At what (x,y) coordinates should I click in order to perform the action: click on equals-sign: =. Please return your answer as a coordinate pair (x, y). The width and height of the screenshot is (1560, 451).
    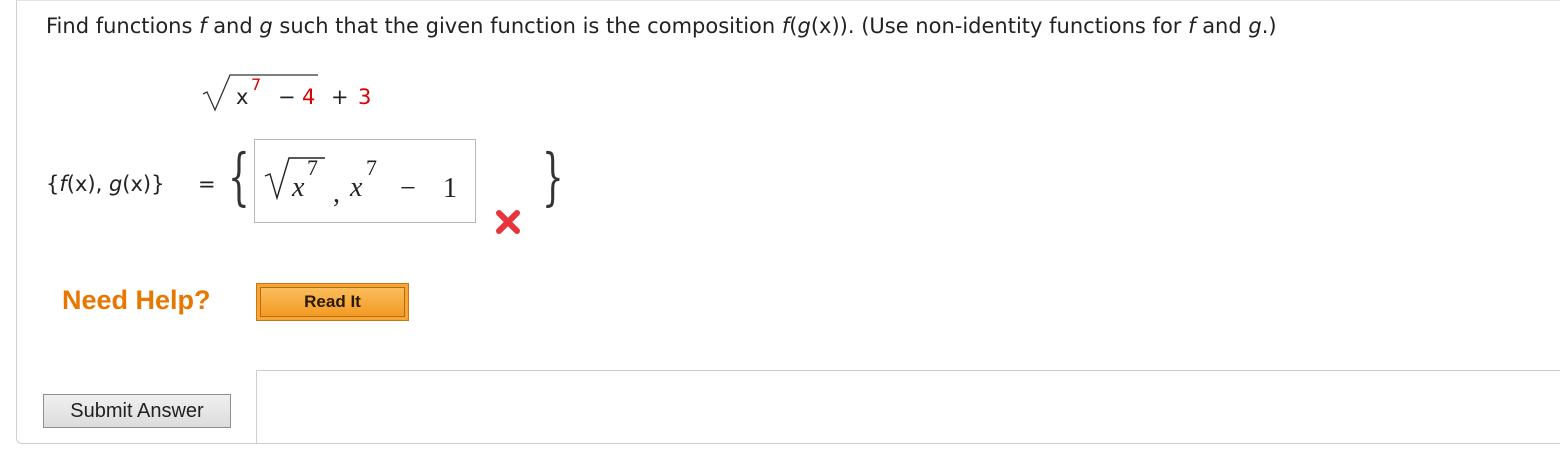
    Looking at the image, I should click on (207, 184).